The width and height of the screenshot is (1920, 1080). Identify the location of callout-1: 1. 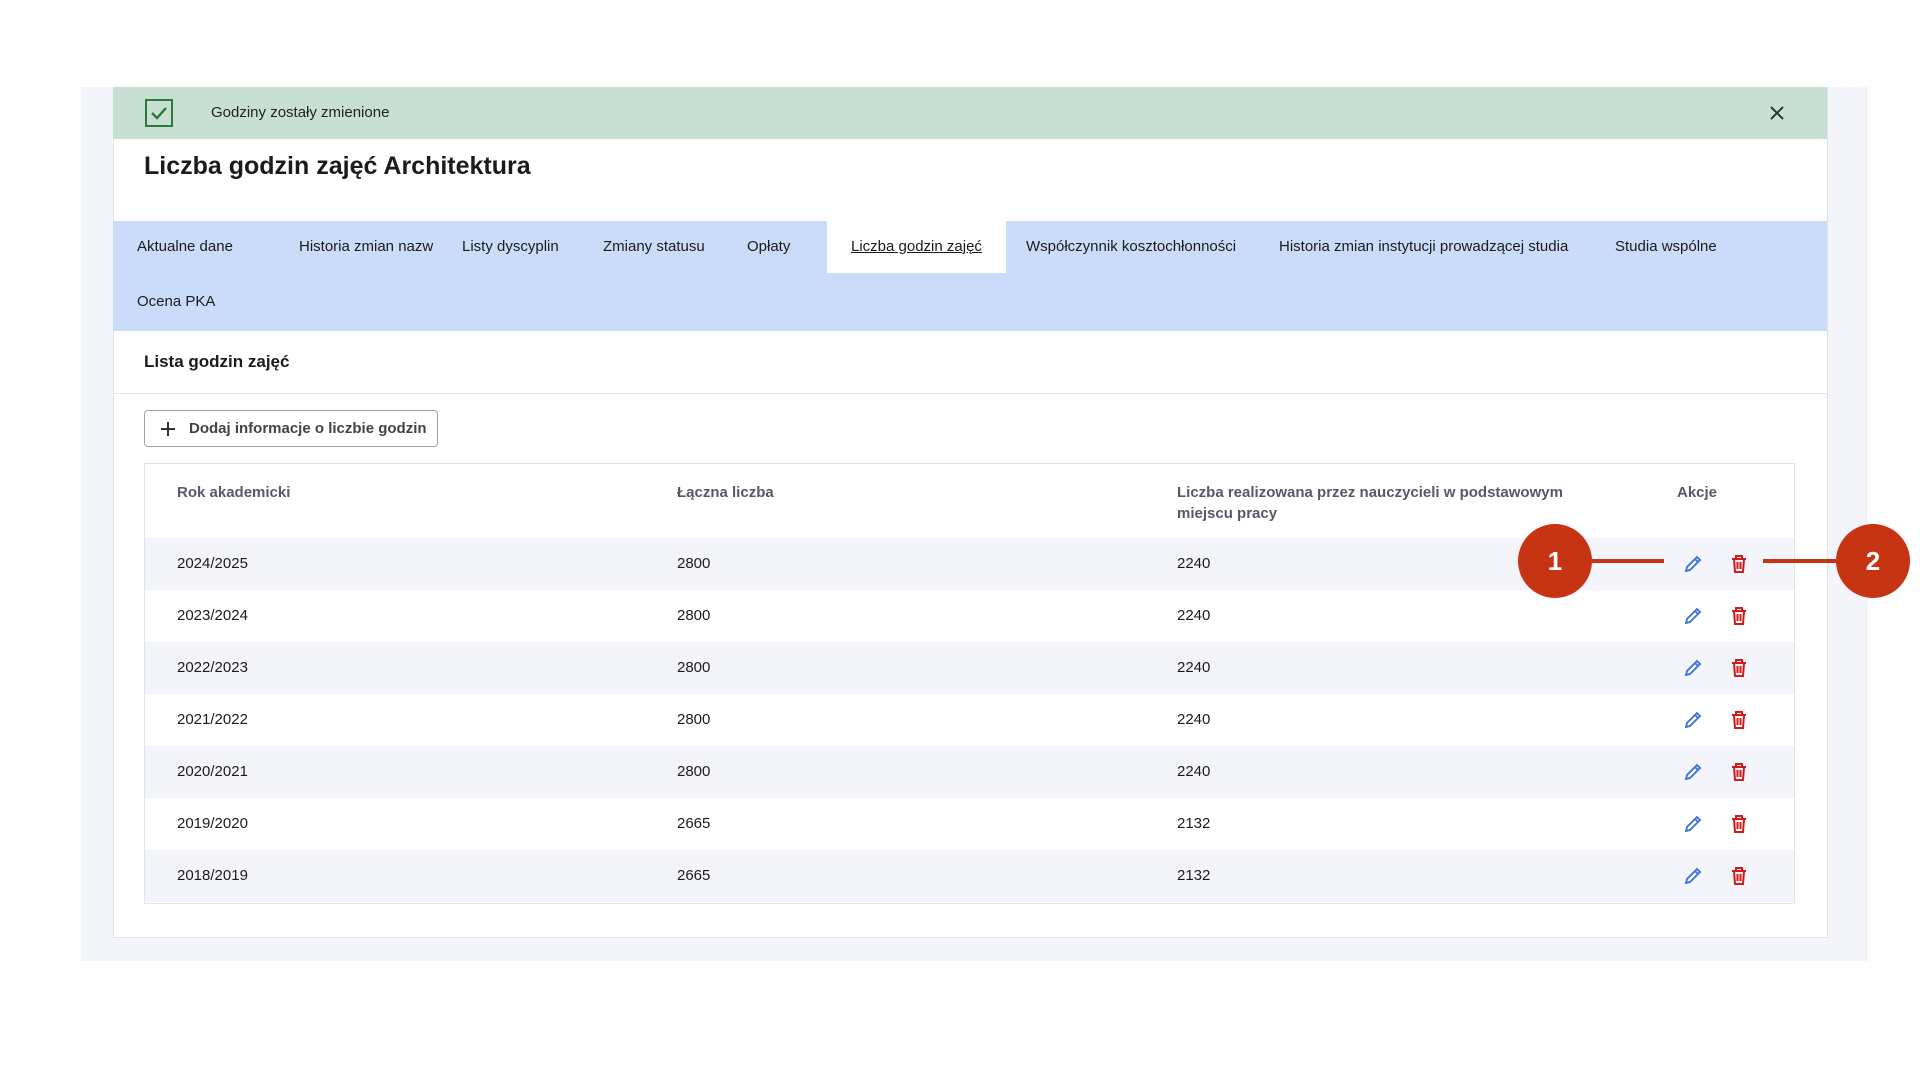
(1555, 561).